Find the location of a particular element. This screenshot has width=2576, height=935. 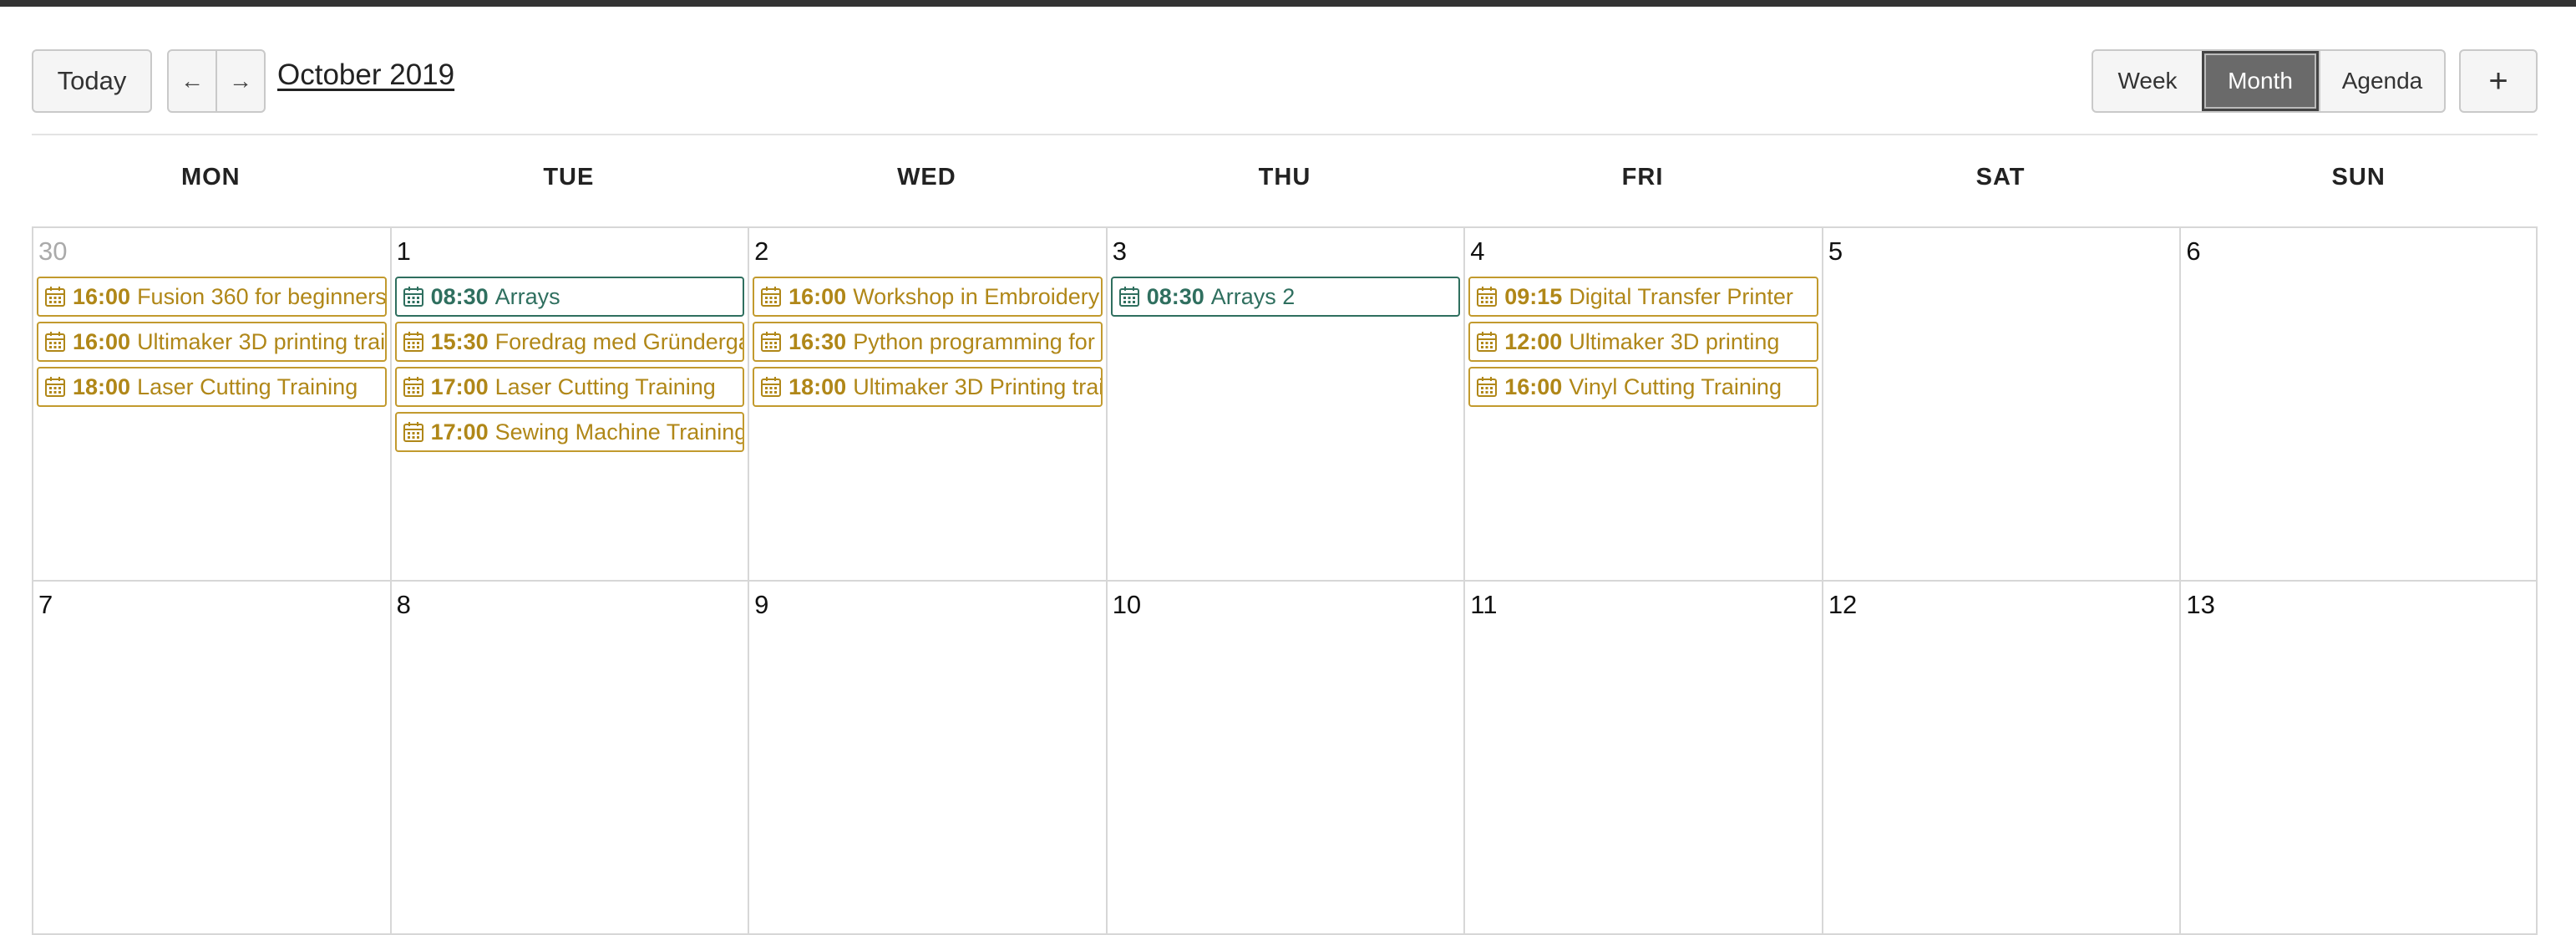

event-title: Ultimaker 3D Printing training is located at coordinates (978, 386).